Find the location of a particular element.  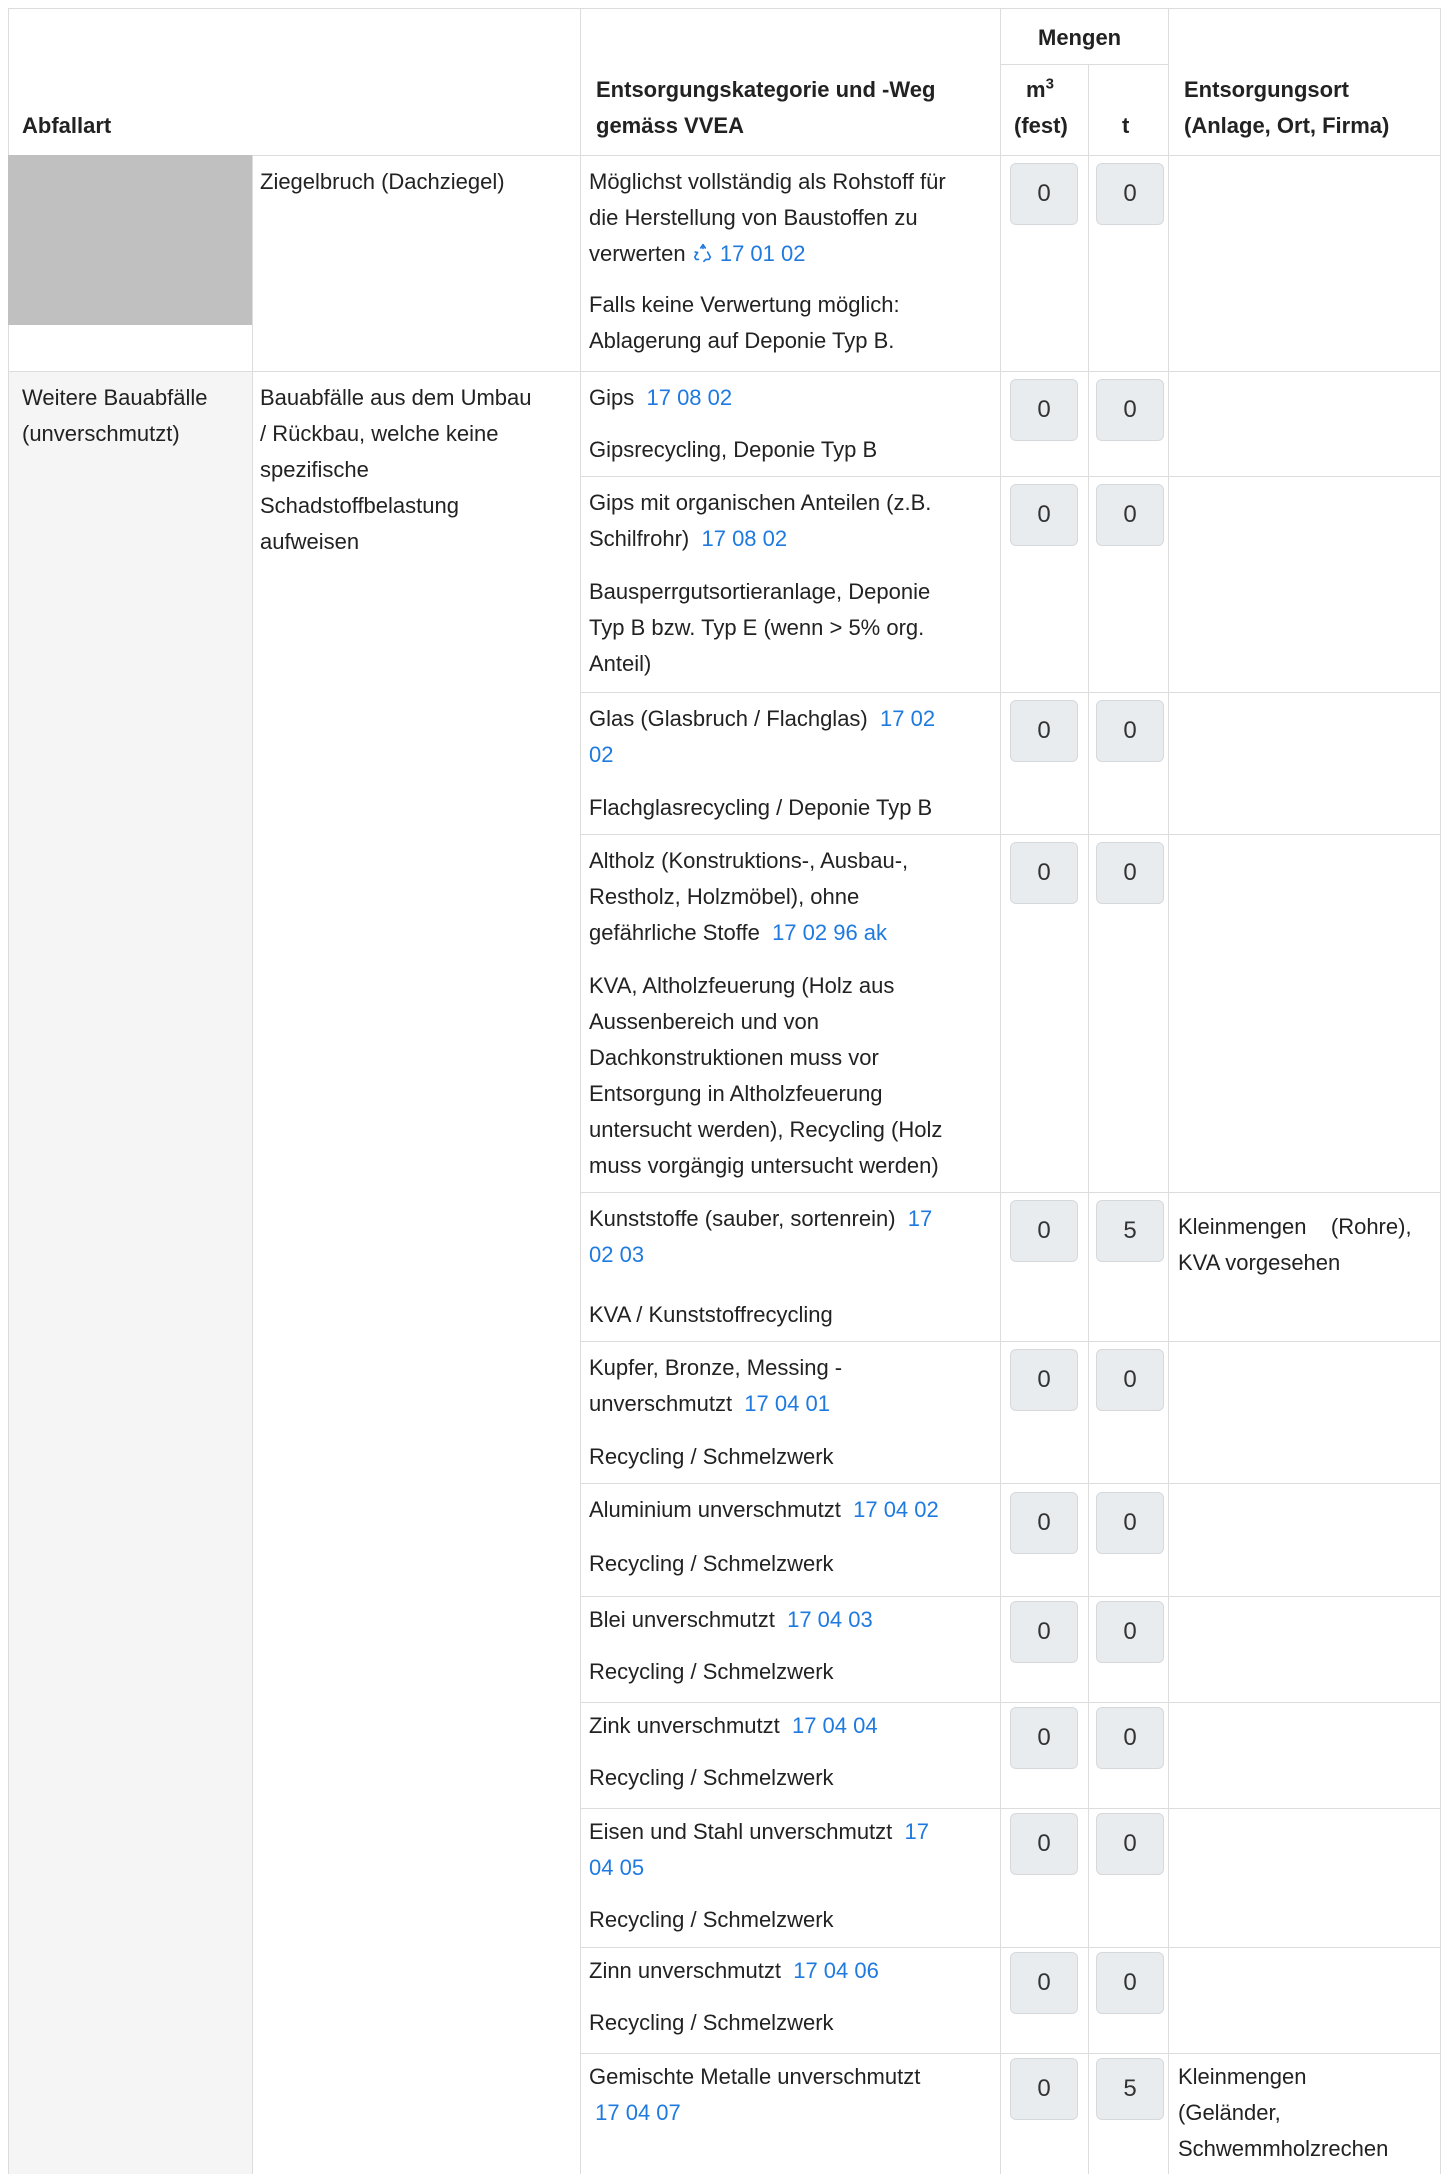

code-link-17-04-05-b: 04 05 is located at coordinates (616, 1867).